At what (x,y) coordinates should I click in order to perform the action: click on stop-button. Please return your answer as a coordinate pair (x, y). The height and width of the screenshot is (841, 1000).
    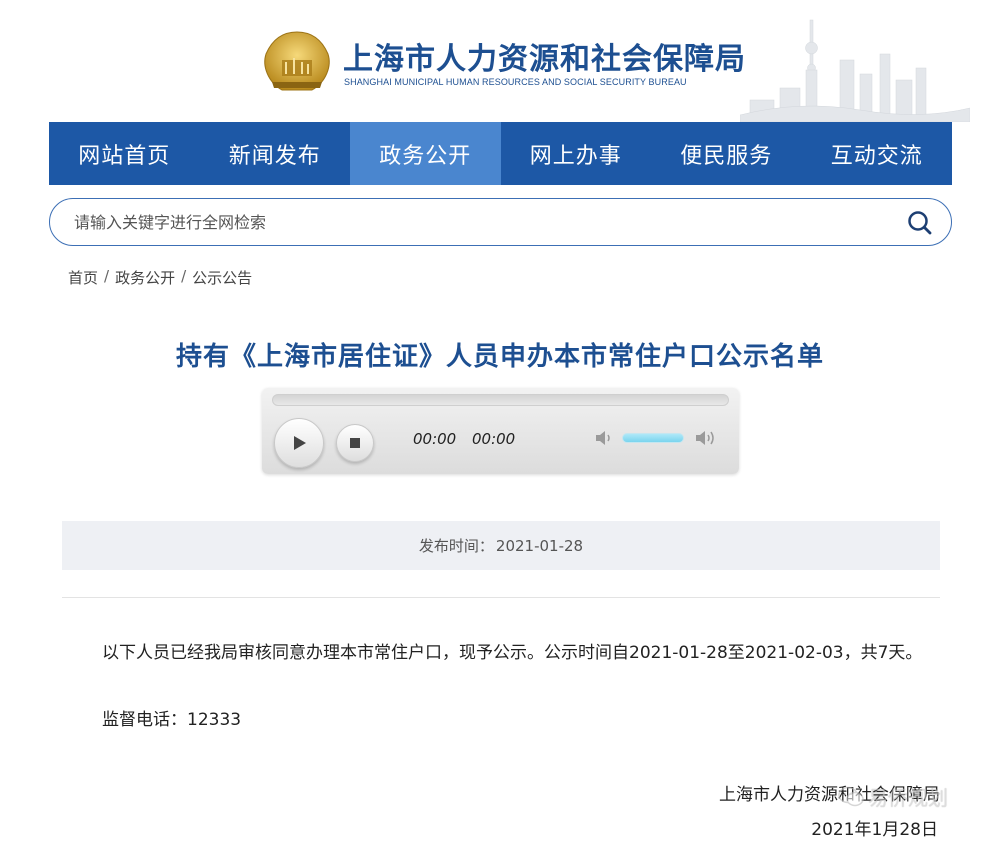
    Looking at the image, I should click on (355, 443).